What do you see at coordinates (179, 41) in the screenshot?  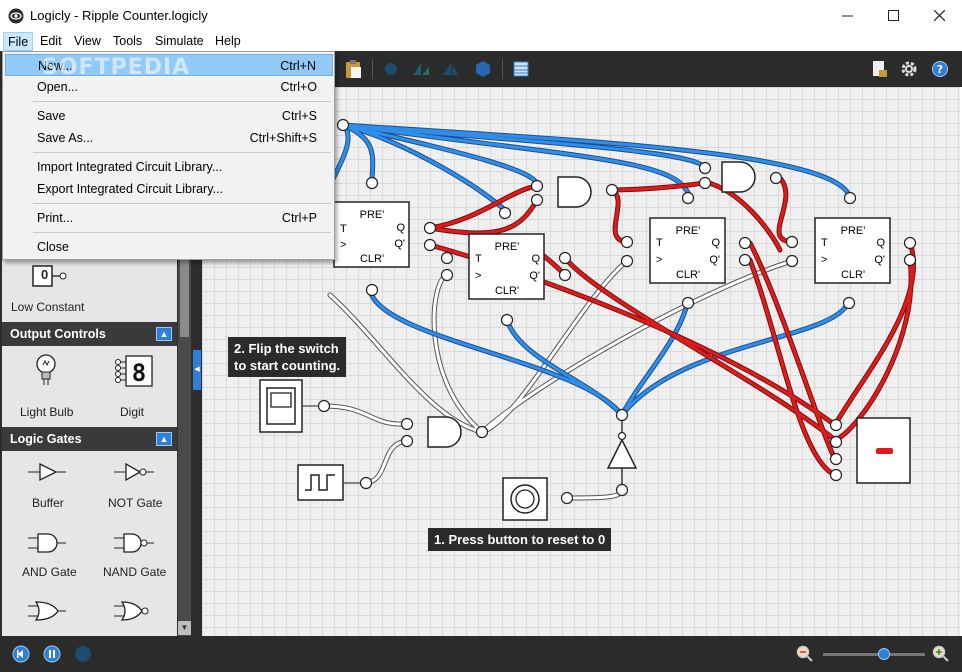 I see `menu-simulate: Simulate` at bounding box center [179, 41].